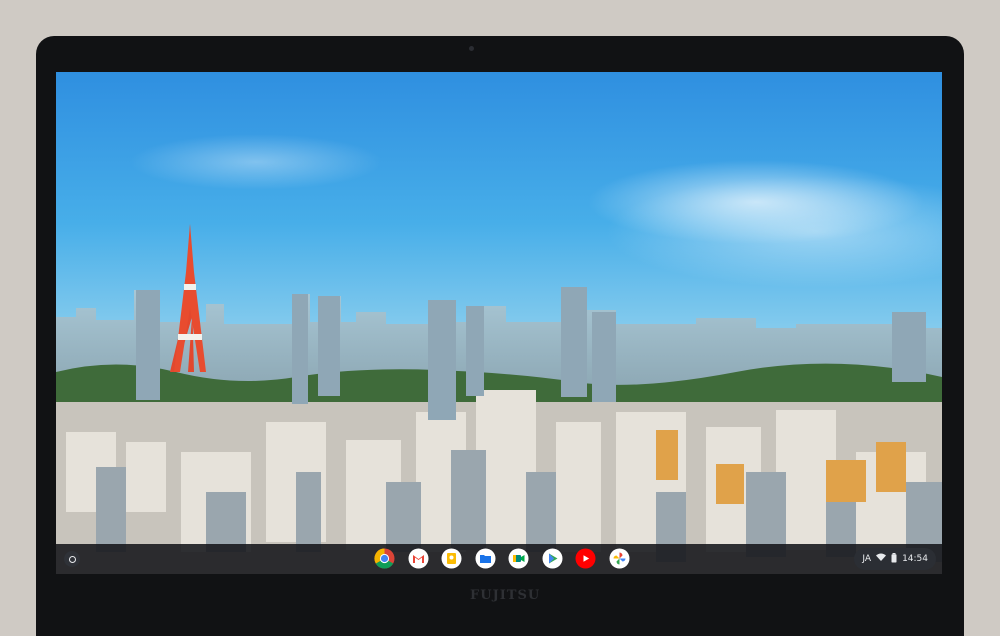 Image resolution: width=1000 pixels, height=636 pixels. What do you see at coordinates (619, 558) in the screenshot?
I see `google-photos-icon` at bounding box center [619, 558].